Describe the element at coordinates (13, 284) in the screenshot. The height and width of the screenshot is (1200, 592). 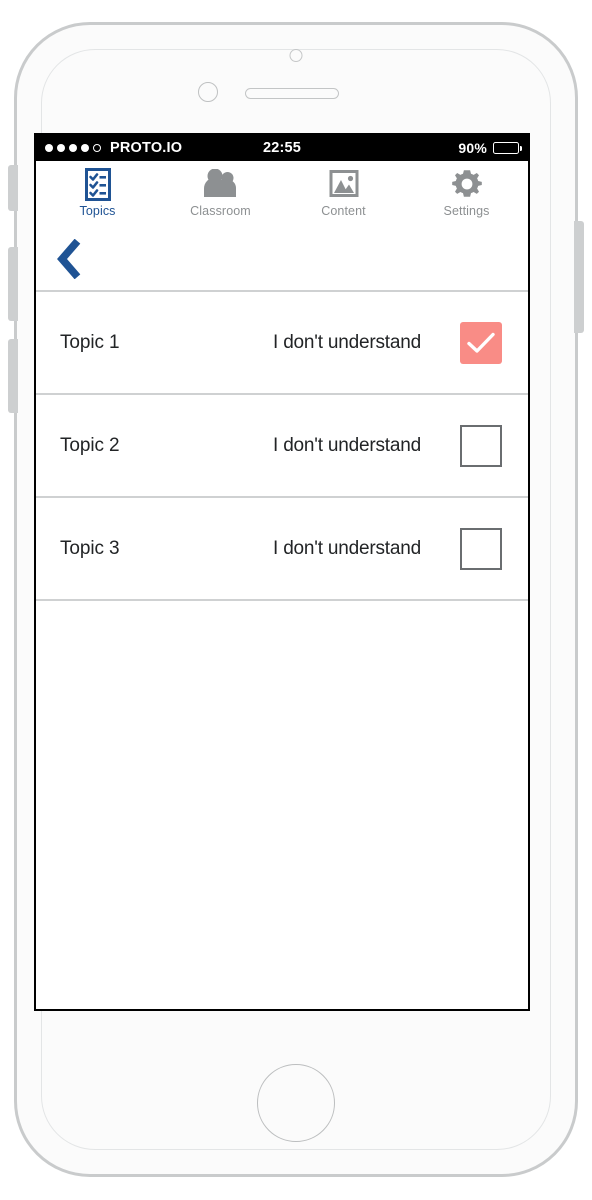
I see `volume-up-button` at that location.